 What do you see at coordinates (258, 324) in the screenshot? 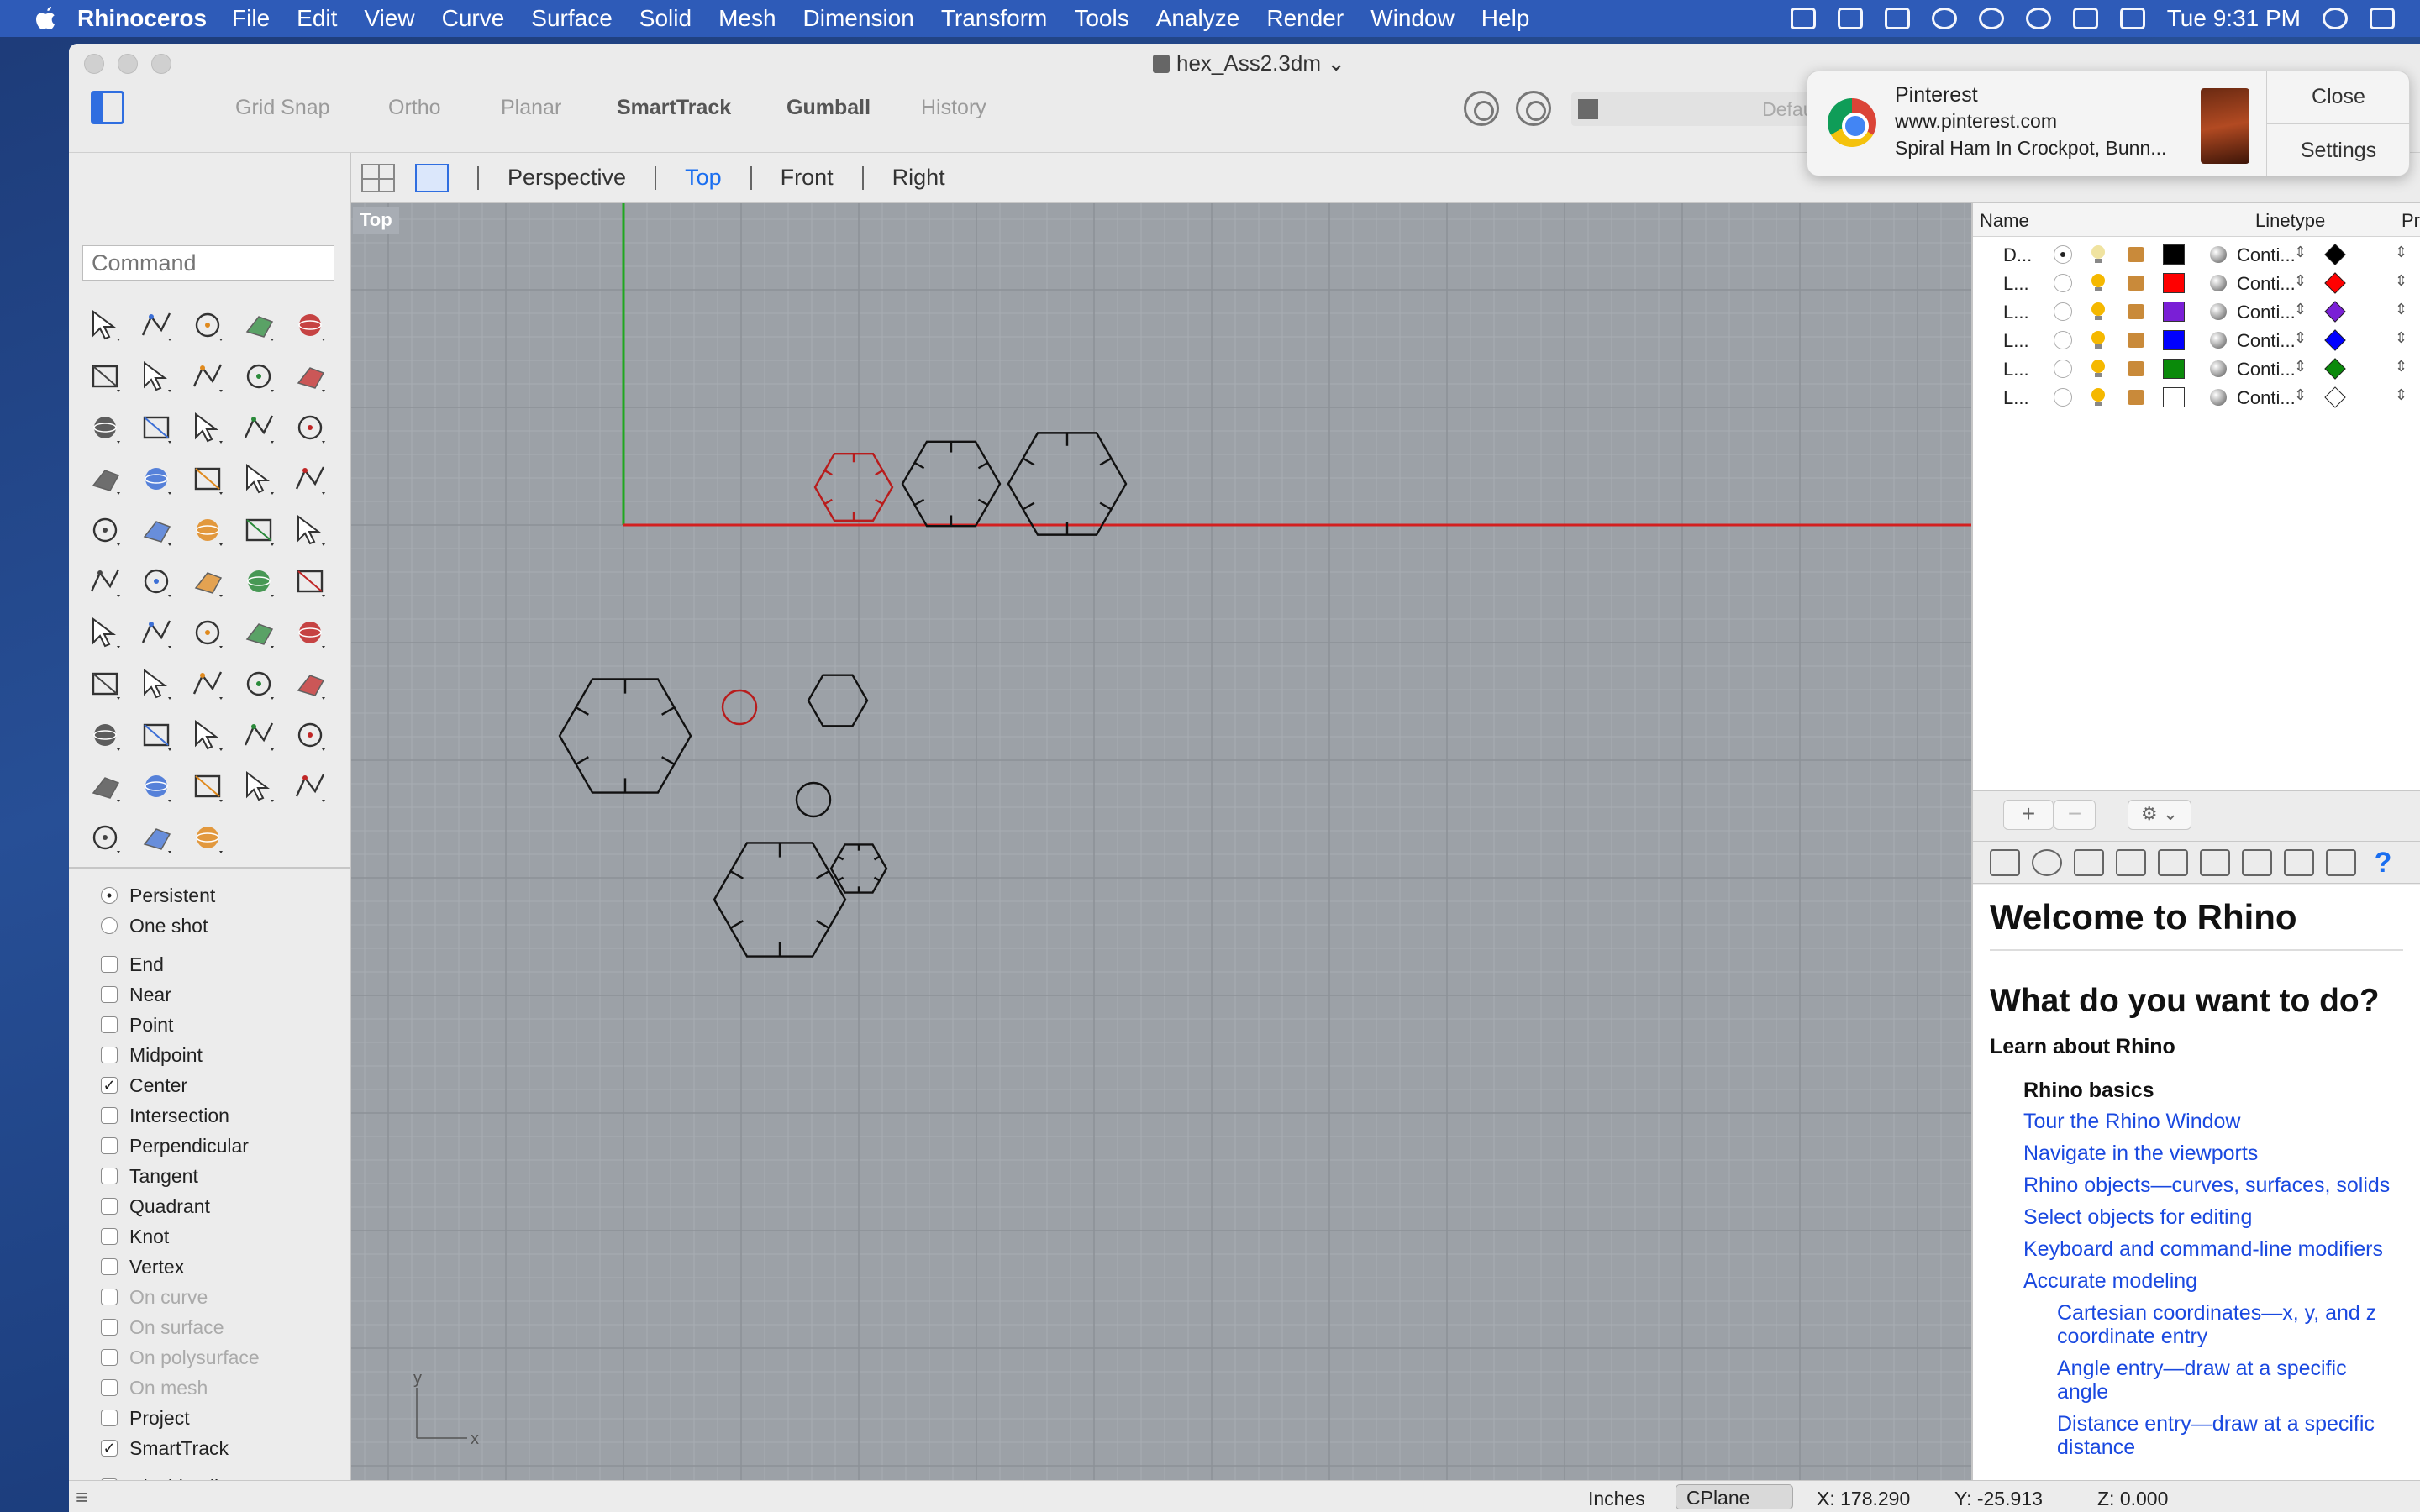
I see `curve-tool-icon` at bounding box center [258, 324].